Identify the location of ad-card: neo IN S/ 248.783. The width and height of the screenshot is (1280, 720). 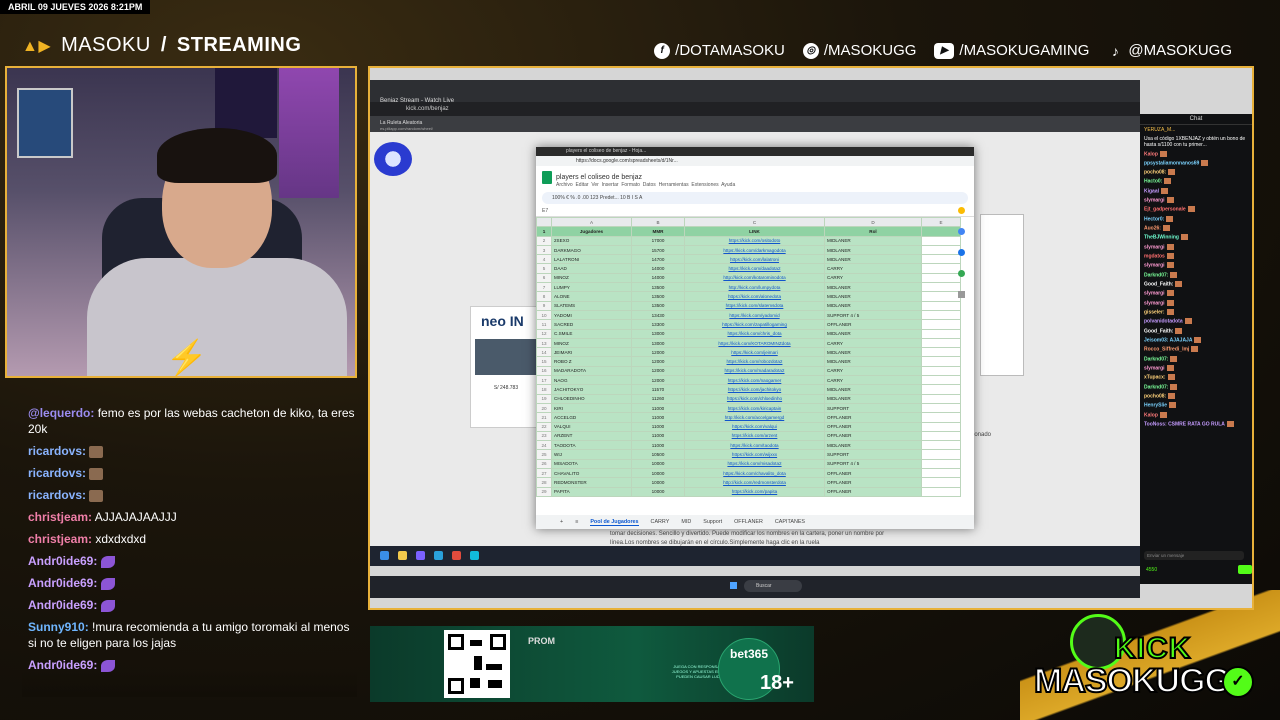
(506, 367).